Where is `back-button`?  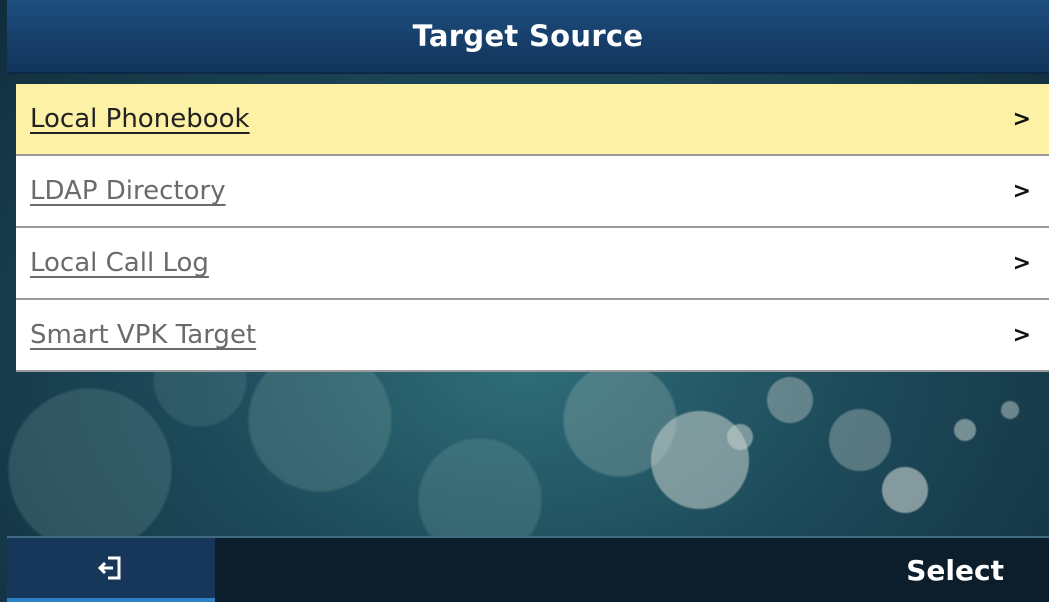 back-button is located at coordinates (111, 570).